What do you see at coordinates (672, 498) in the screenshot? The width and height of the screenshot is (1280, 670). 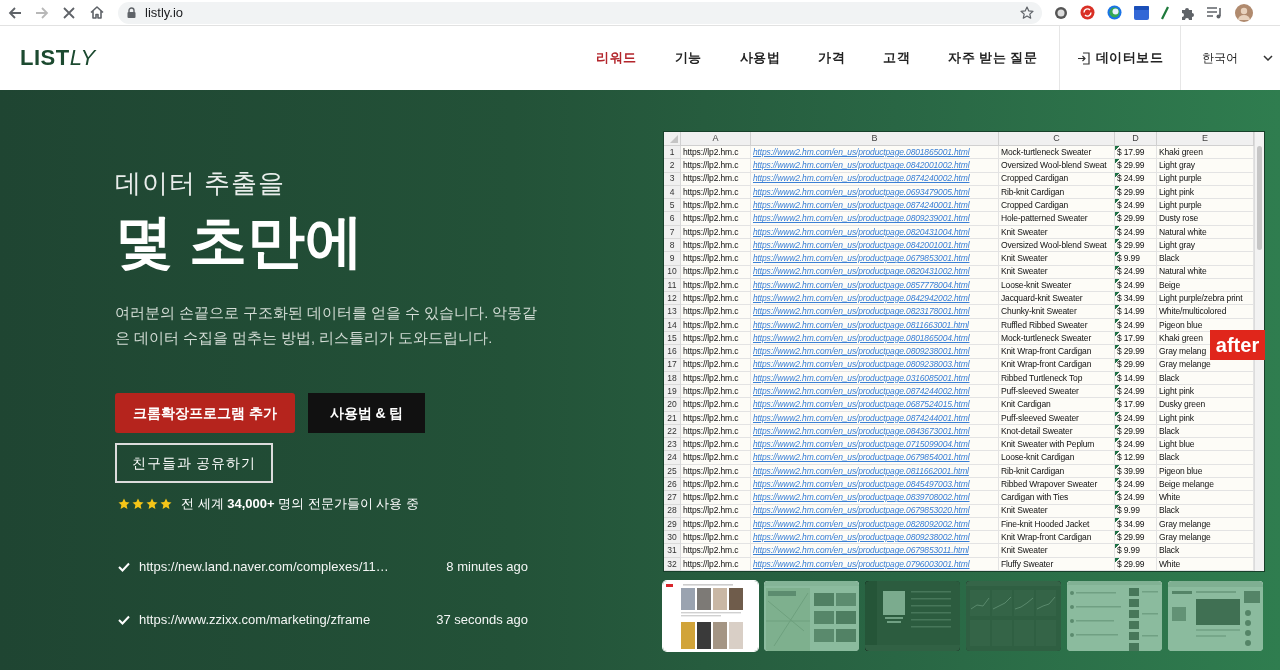 I see `row-number: 27` at bounding box center [672, 498].